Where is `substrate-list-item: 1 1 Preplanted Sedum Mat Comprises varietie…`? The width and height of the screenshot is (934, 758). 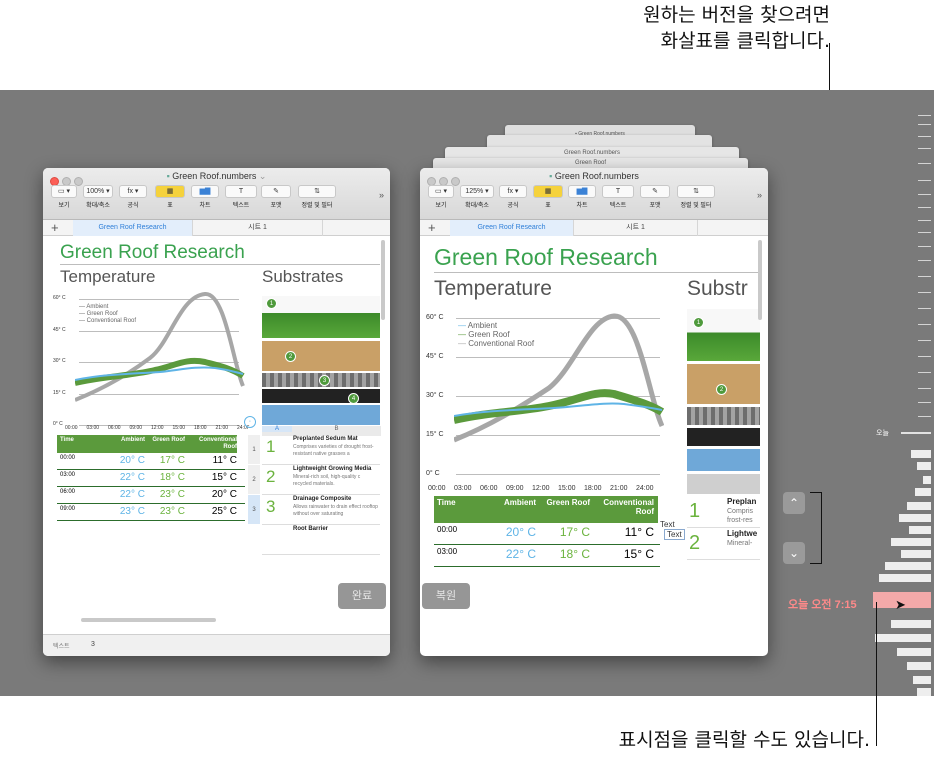
substrate-list-item: 1 1 Preplanted Sedum Mat Comprises varietie… is located at coordinates (314, 450).